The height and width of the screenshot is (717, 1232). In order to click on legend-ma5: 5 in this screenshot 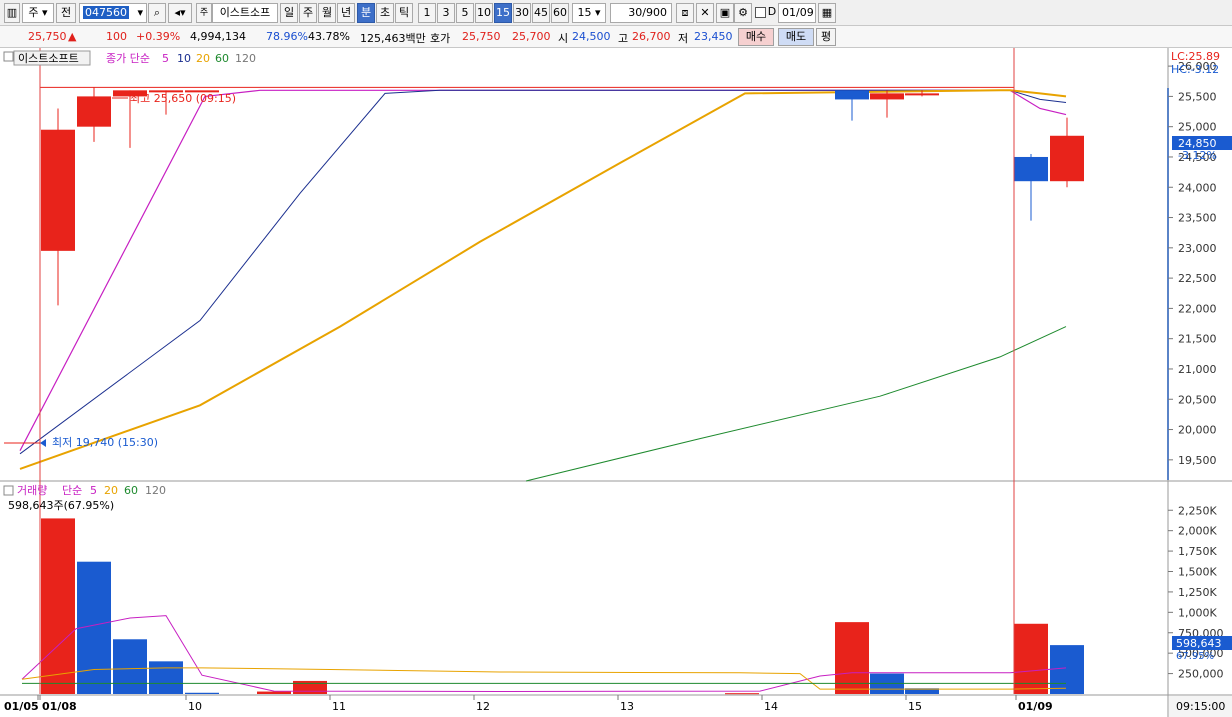, I will do `click(165, 58)`.